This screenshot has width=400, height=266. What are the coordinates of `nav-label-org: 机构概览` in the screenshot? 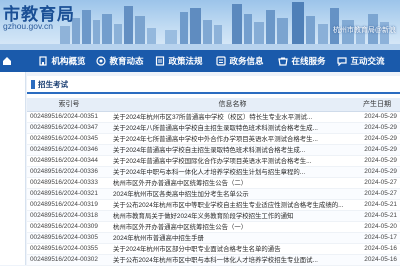 It's located at (68, 61).